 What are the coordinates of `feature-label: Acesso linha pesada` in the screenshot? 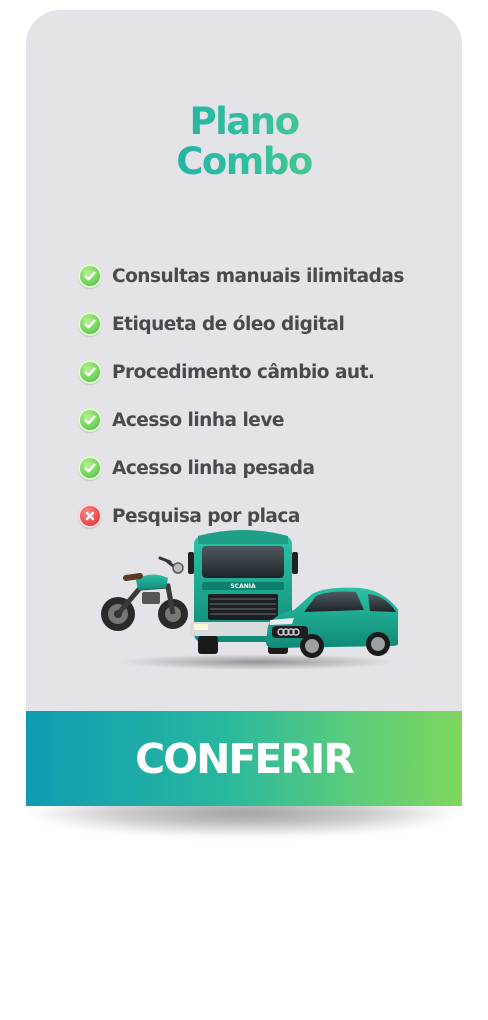 It's located at (213, 468).